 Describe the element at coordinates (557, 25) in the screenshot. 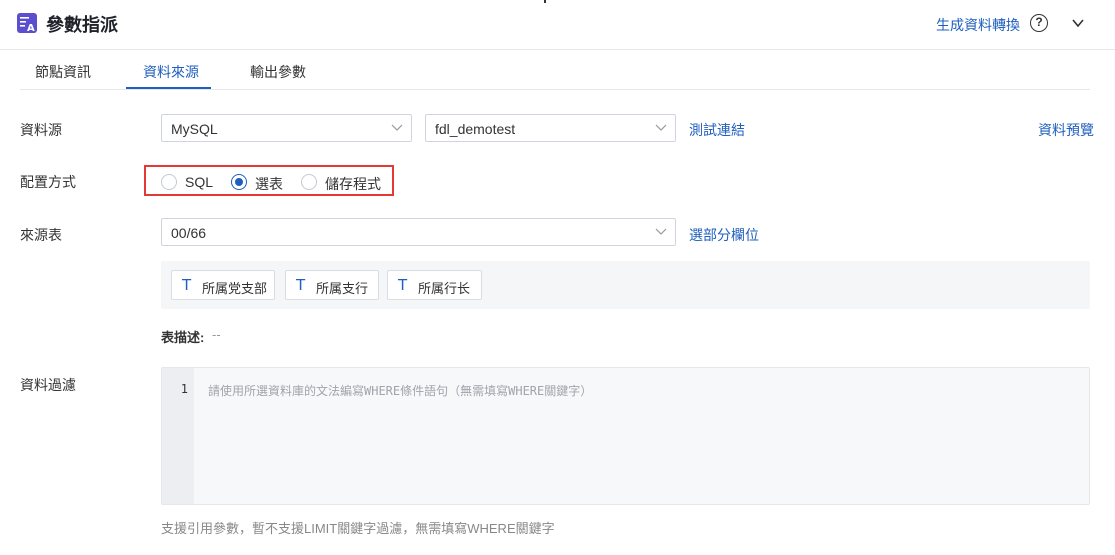

I see `header-bar: A 參數指派 生成資料轉換 ?` at that location.